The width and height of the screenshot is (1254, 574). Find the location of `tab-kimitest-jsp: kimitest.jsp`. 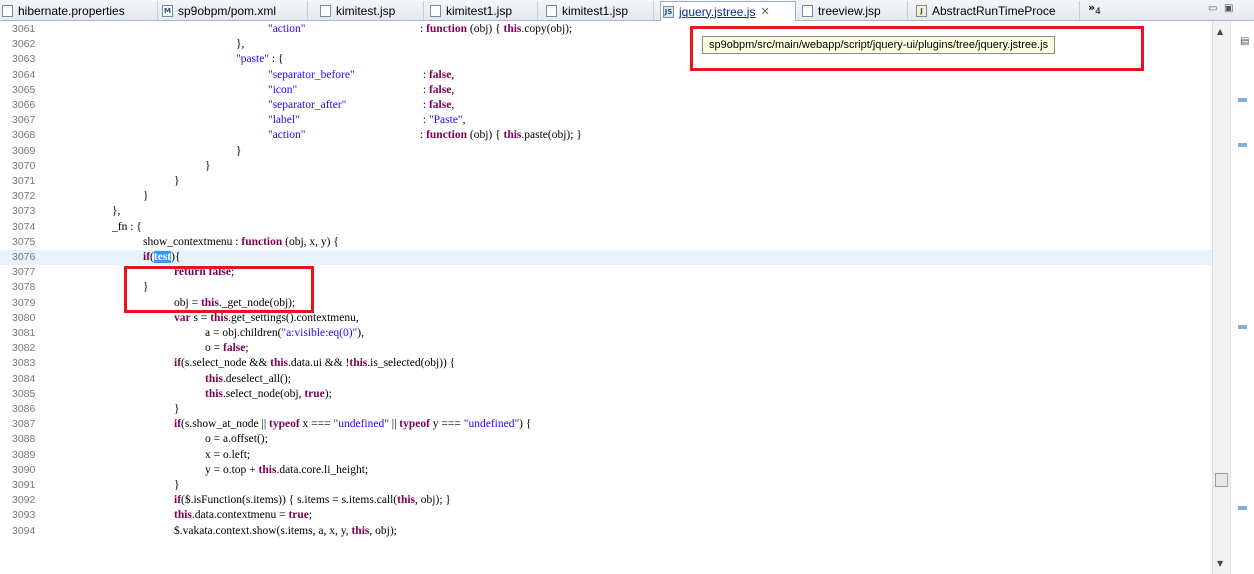

tab-kimitest-jsp: kimitest.jsp is located at coordinates (371, 10).